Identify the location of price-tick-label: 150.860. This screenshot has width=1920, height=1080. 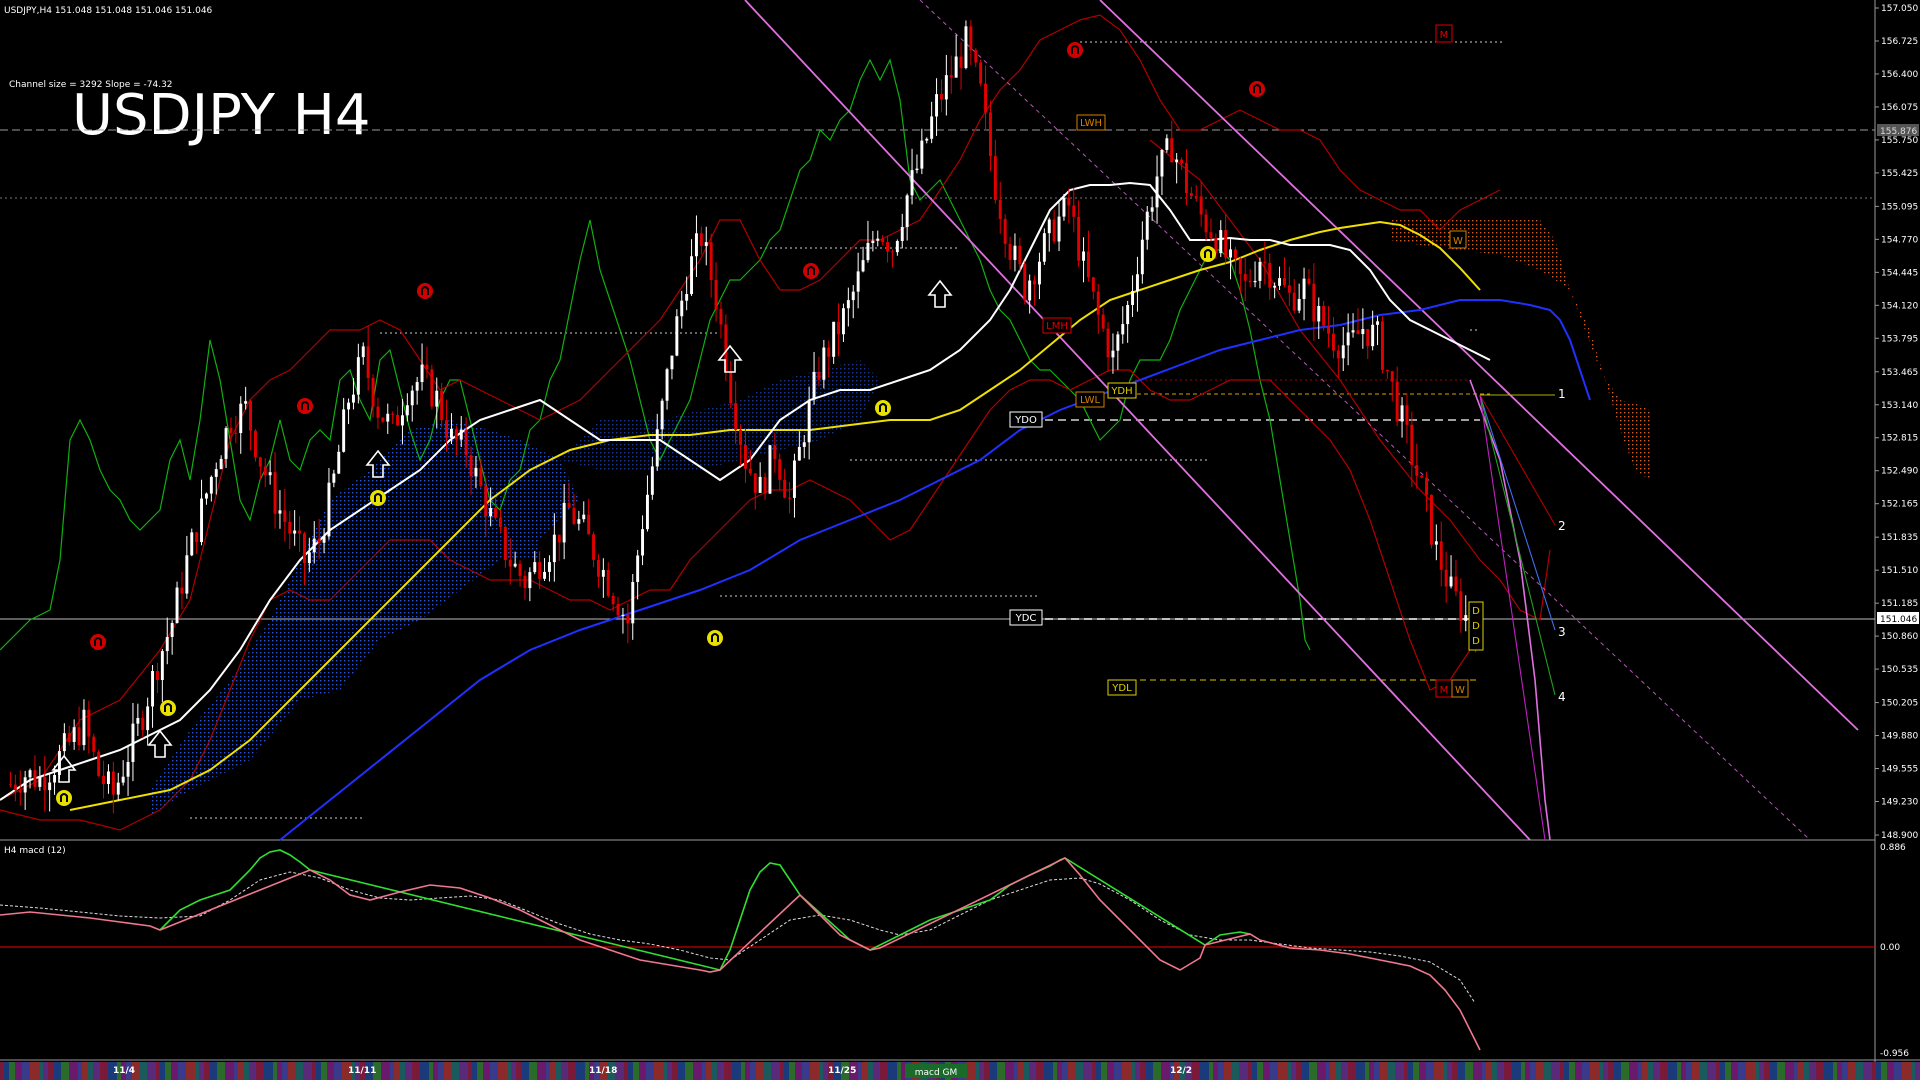
(1899, 637).